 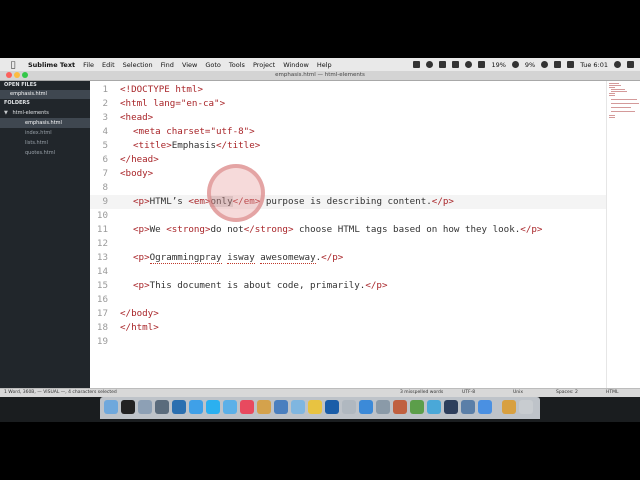 I want to click on menu-tools: Tools, so click(x=237, y=65).